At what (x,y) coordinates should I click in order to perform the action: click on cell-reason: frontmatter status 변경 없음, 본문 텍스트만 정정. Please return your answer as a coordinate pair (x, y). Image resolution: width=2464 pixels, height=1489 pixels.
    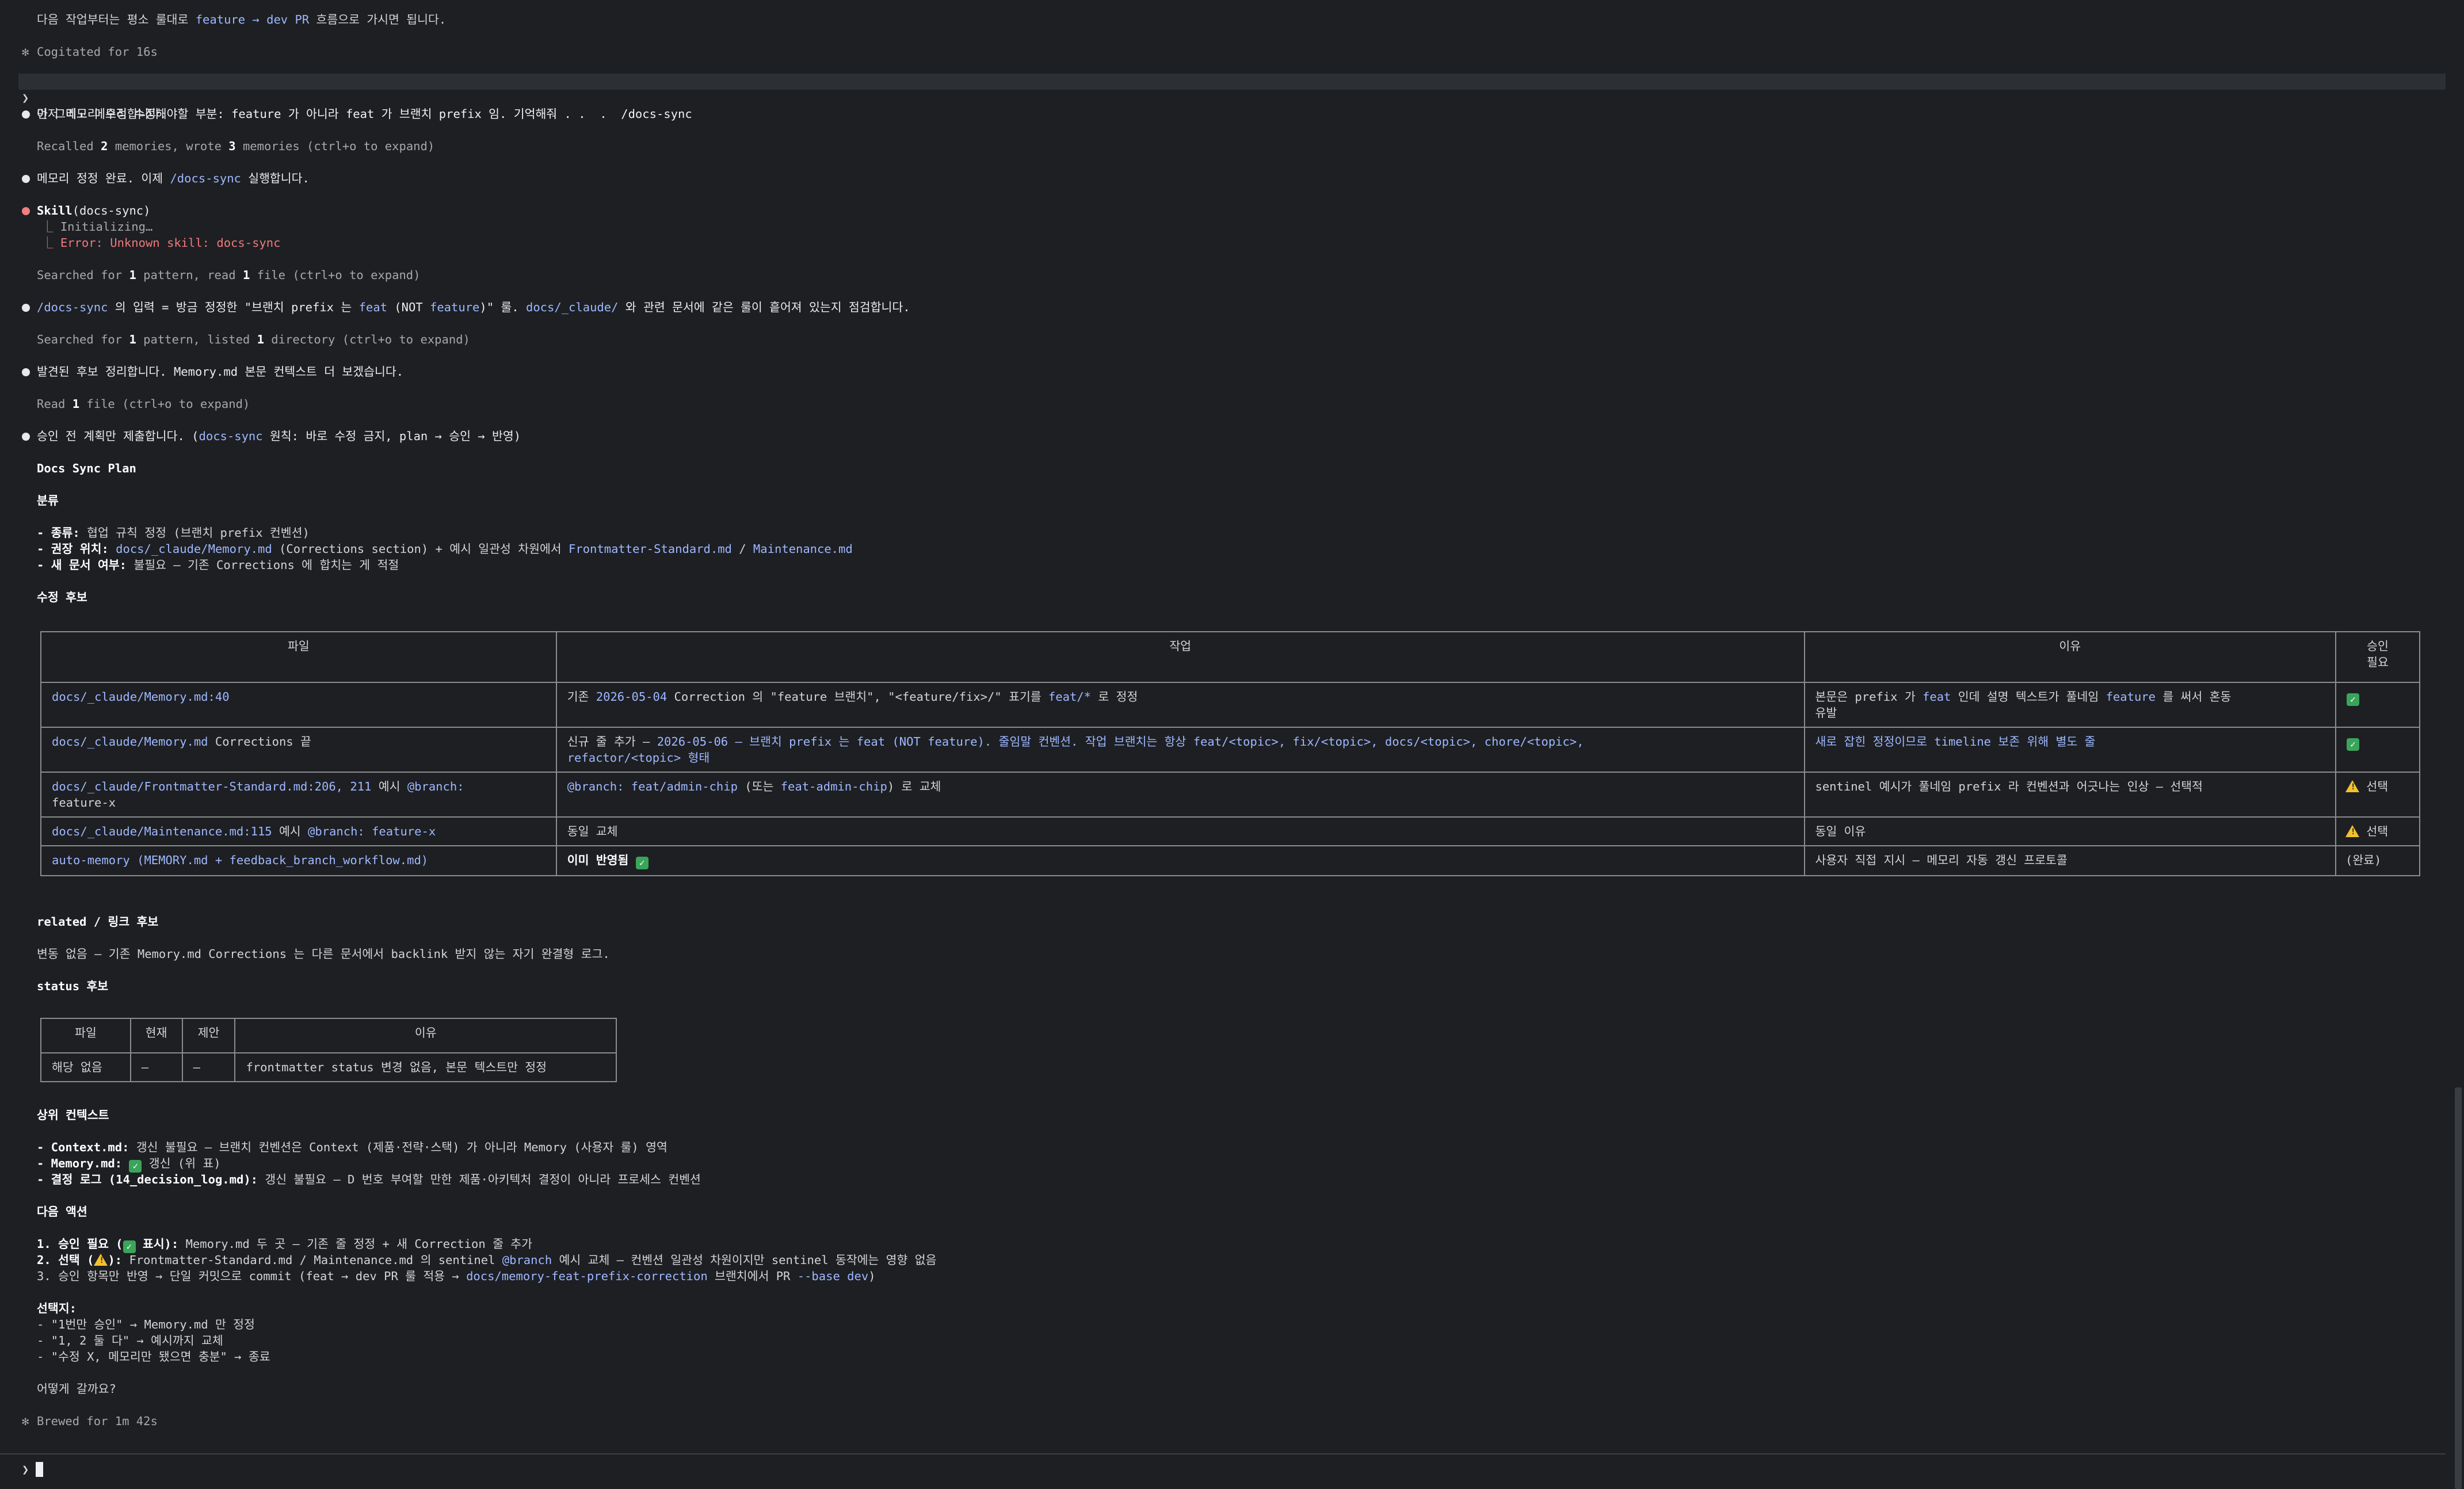
    Looking at the image, I should click on (425, 1067).